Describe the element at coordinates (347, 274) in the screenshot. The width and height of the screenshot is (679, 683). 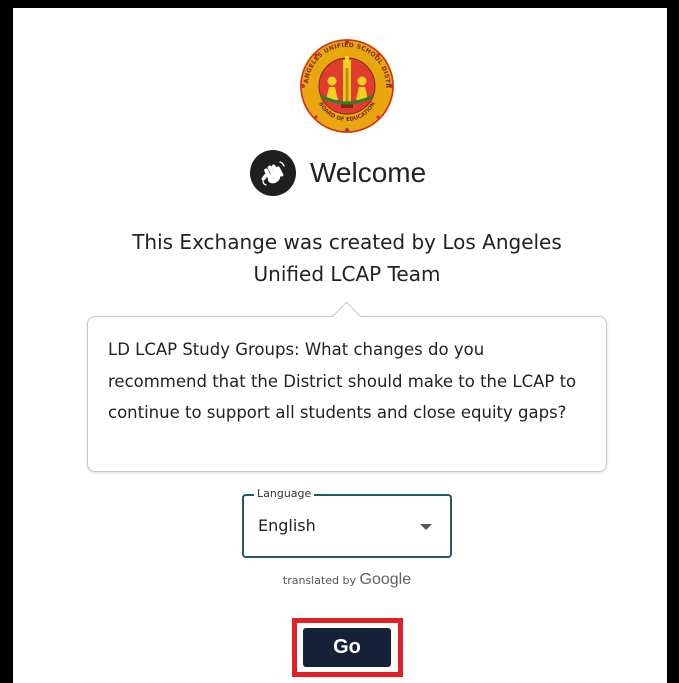
I see `creator-line-2: Unified LCAP Team` at that location.